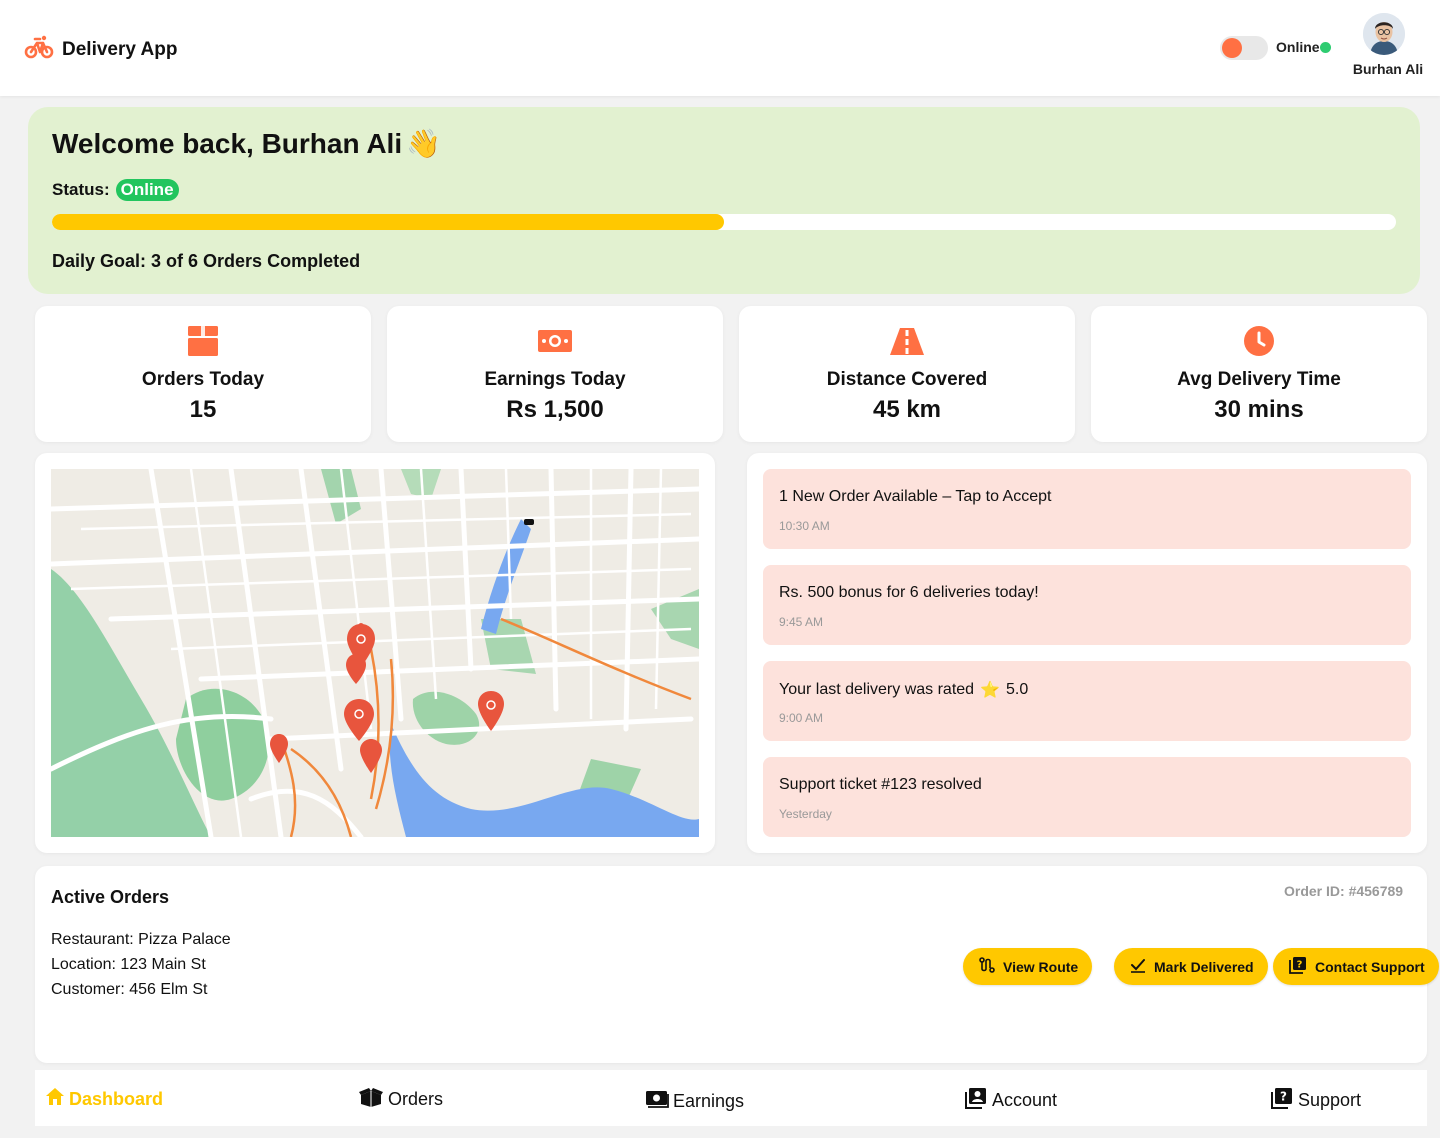 This screenshot has height=1138, width=1440. Describe the element at coordinates (371, 1099) in the screenshot. I see `box-open-icon` at that location.